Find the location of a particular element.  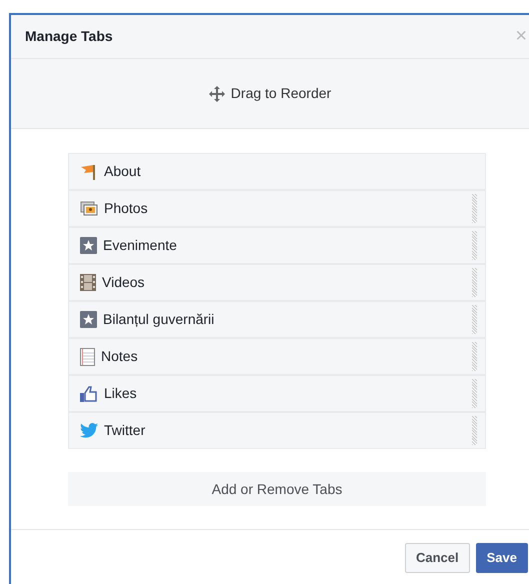

dialog-title: Manage Tabs is located at coordinates (69, 36).